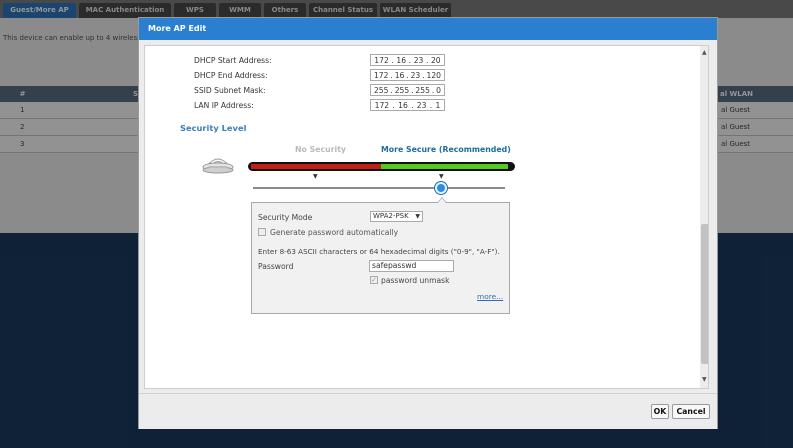 This screenshot has width=793, height=448. What do you see at coordinates (444, 166) in the screenshot?
I see `more-secure-segment` at bounding box center [444, 166].